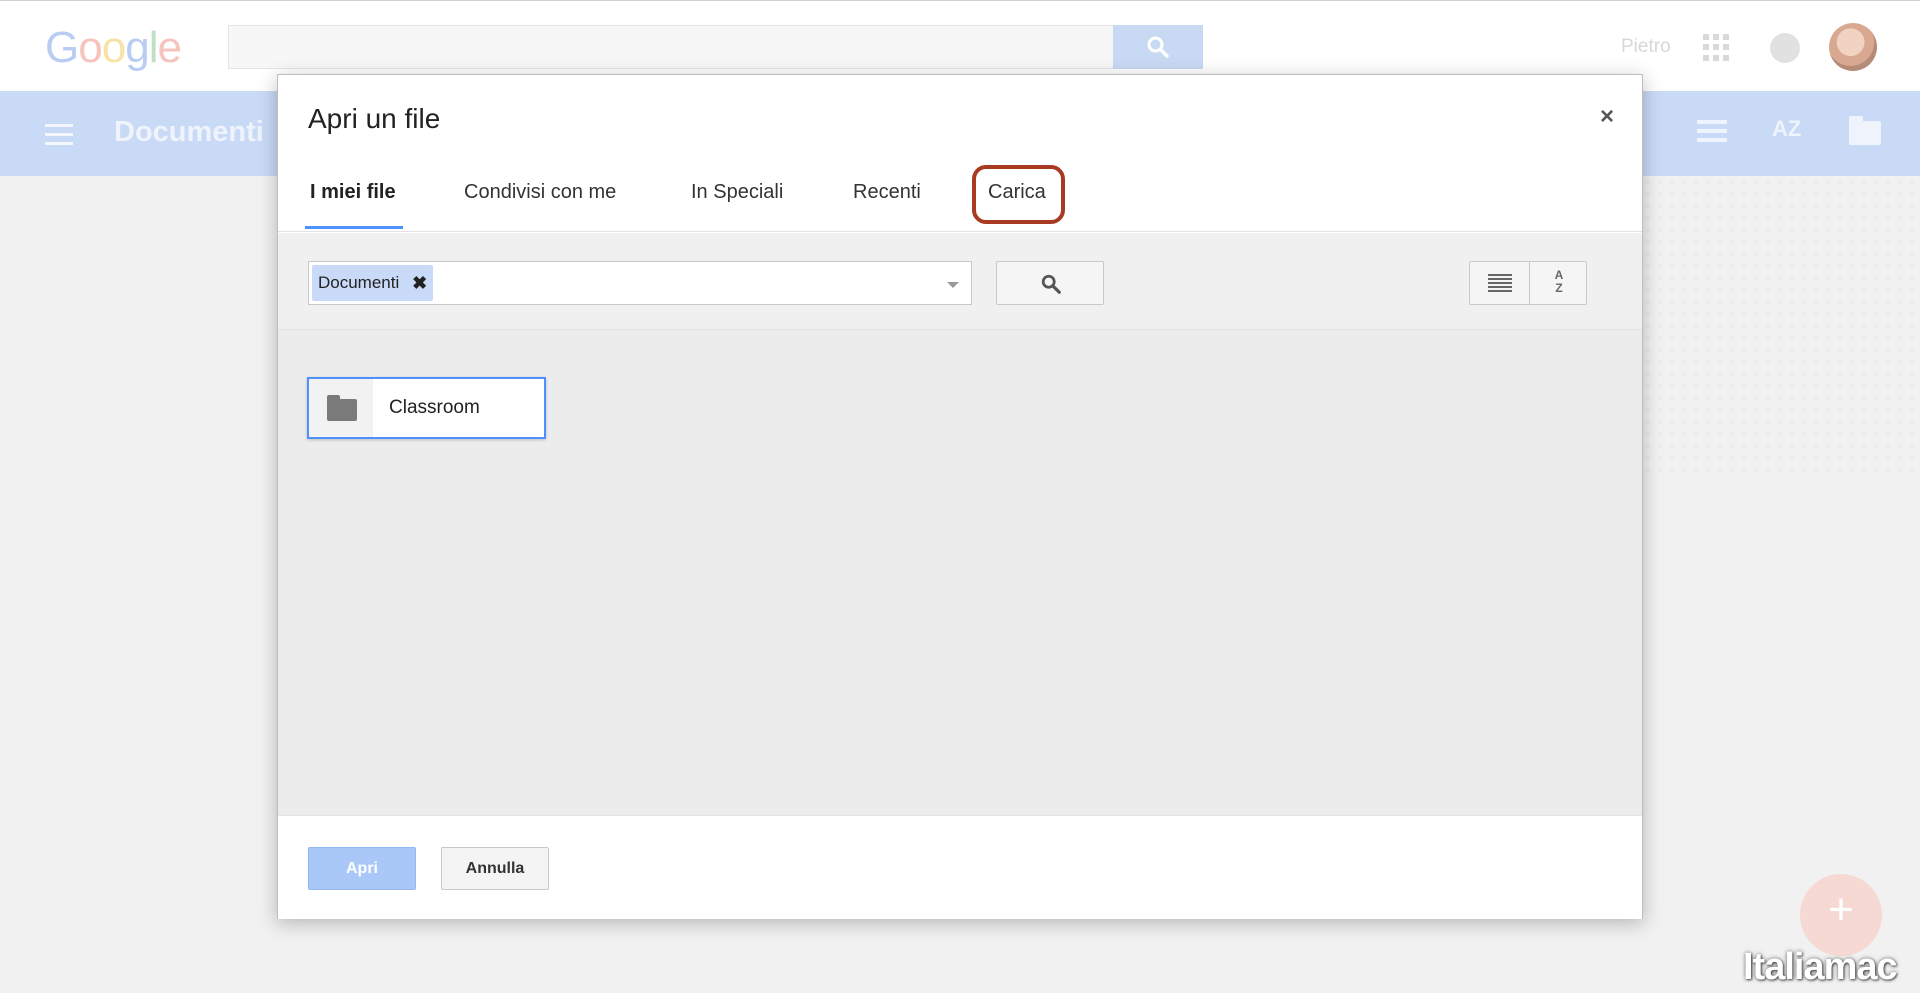  Describe the element at coordinates (671, 47) in the screenshot. I see `global-search-input` at that location.